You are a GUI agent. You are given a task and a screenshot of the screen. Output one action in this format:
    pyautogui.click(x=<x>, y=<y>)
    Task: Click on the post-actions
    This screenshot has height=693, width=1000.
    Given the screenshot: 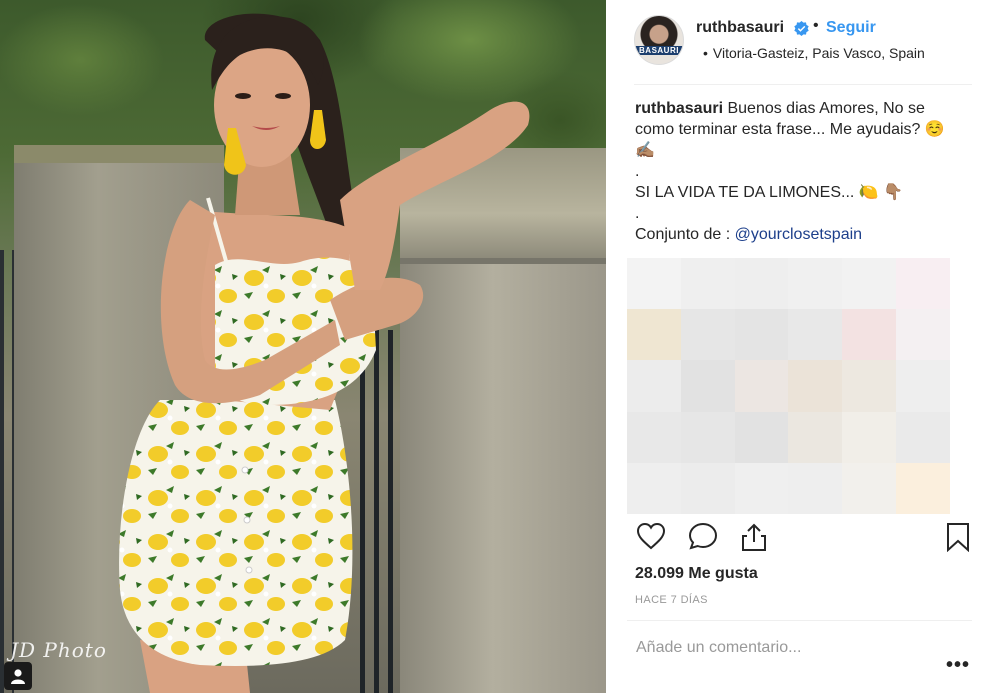 What is the action you would take?
    pyautogui.click(x=803, y=538)
    